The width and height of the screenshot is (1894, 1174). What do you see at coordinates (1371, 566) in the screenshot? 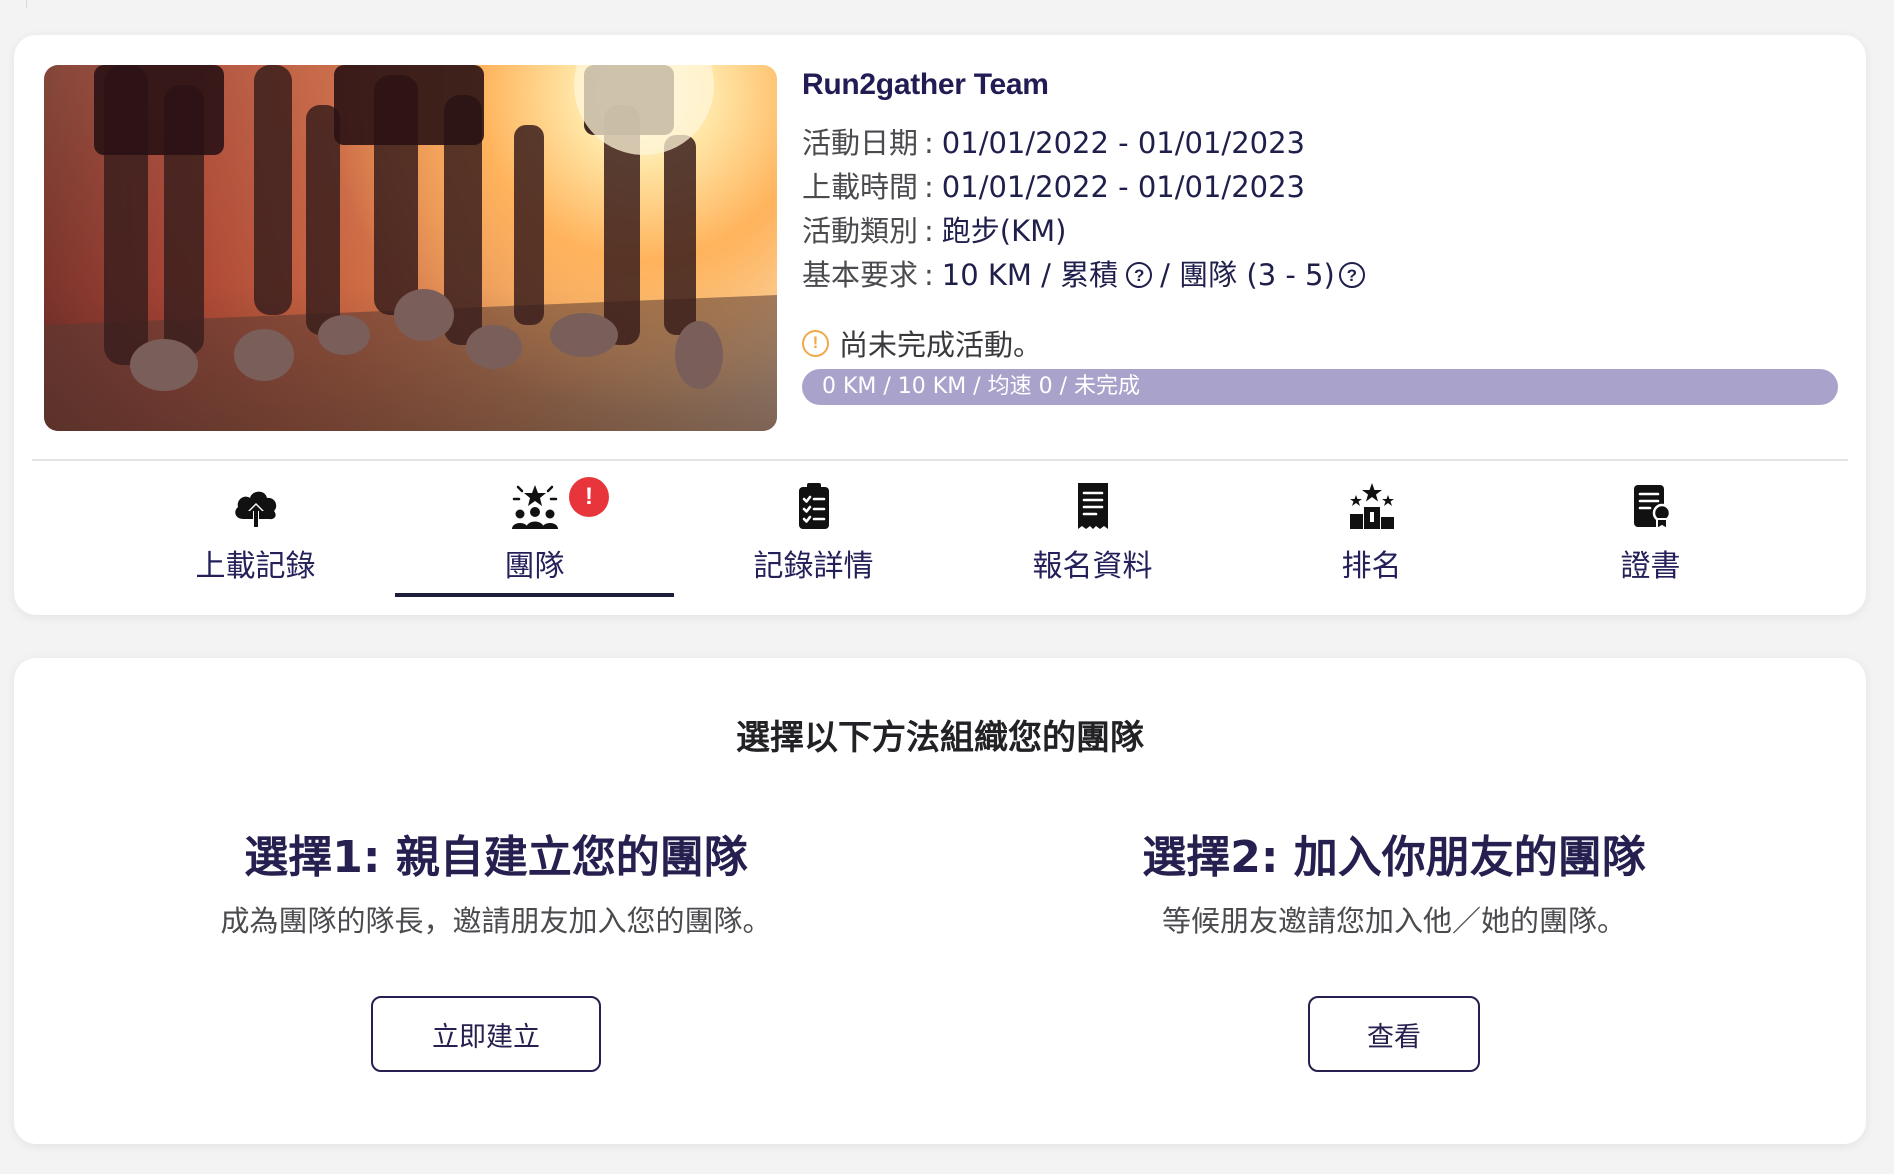
I see `tab-label: 排名` at bounding box center [1371, 566].